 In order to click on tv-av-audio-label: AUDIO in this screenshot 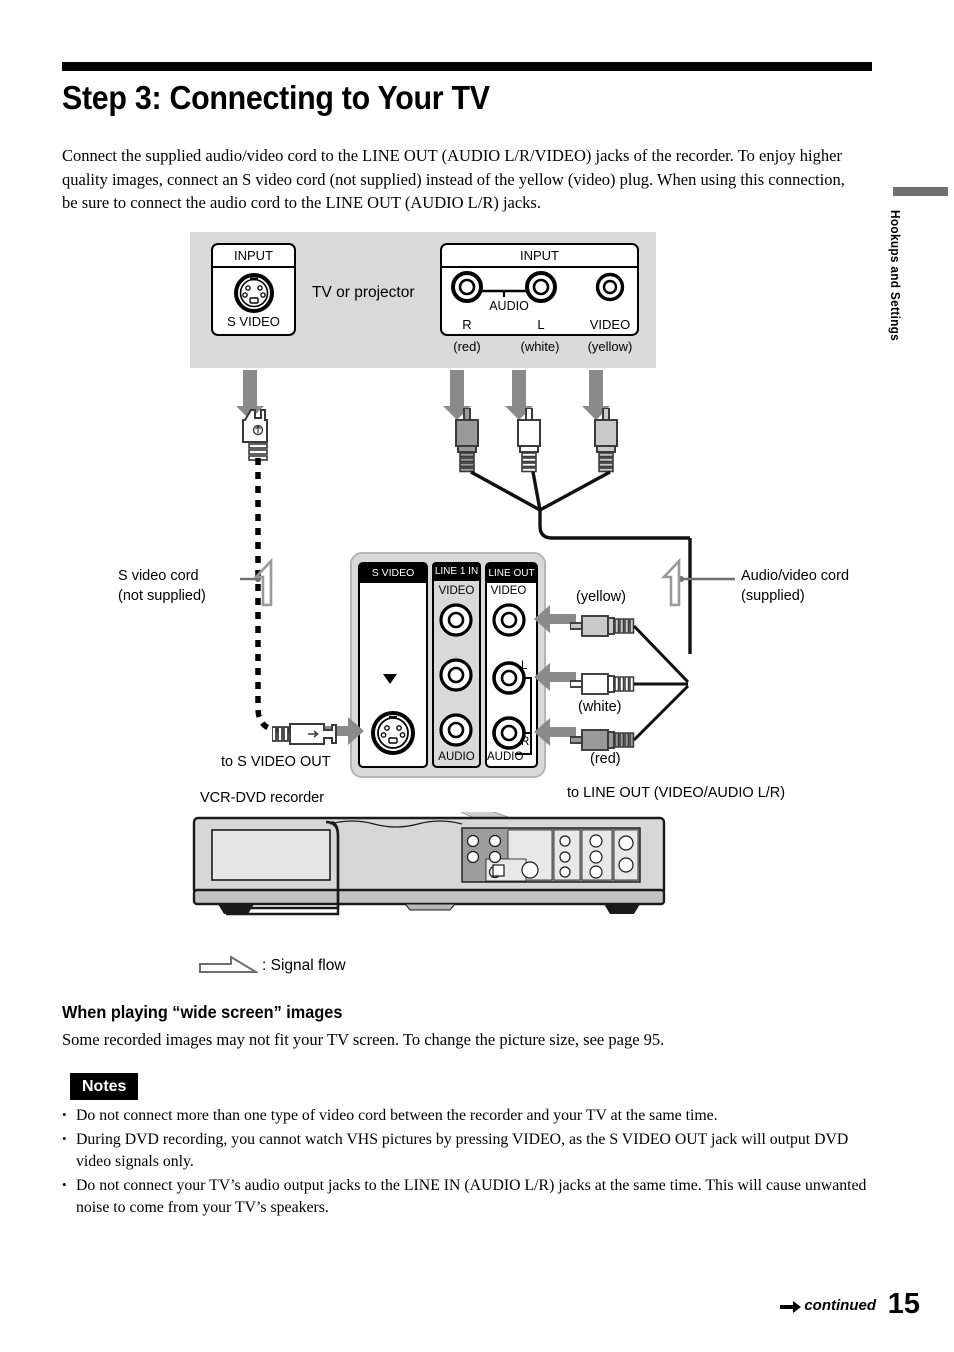, I will do `click(509, 306)`.